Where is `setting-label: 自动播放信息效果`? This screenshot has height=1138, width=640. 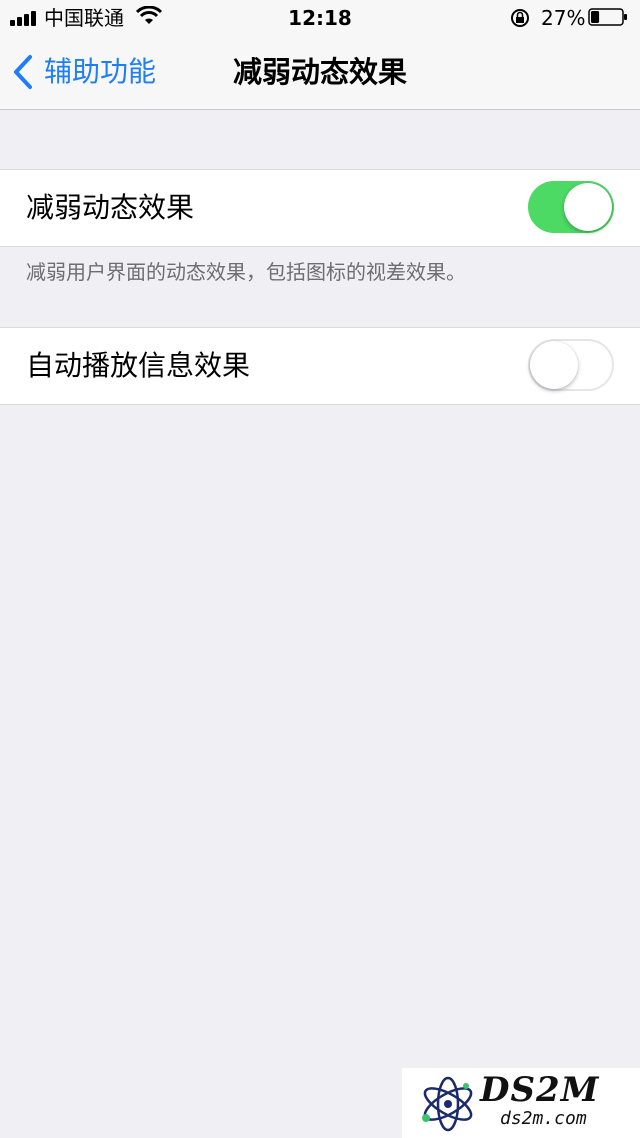 setting-label: 自动播放信息效果 is located at coordinates (138, 365).